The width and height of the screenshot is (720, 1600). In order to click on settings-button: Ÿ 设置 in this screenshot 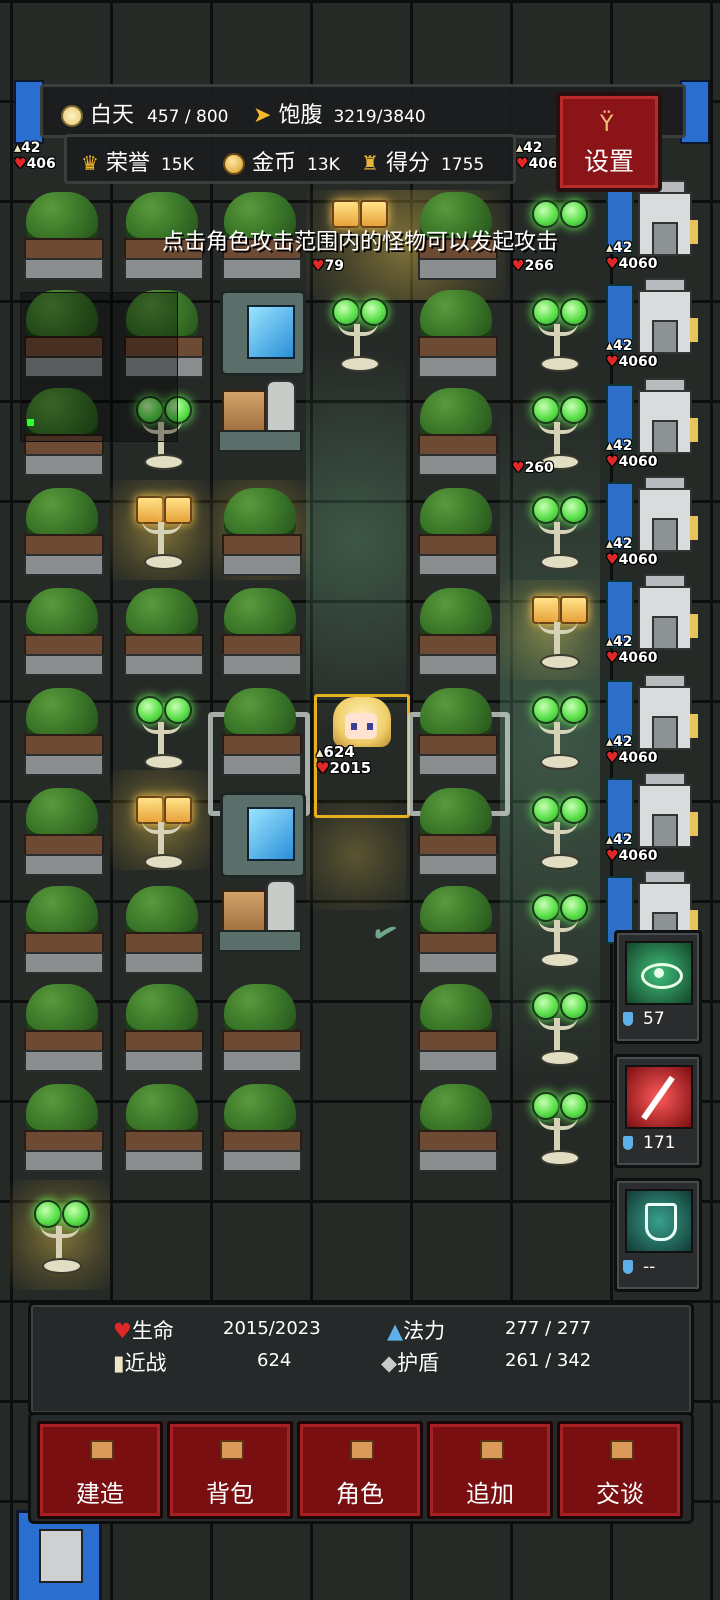, I will do `click(609, 142)`.